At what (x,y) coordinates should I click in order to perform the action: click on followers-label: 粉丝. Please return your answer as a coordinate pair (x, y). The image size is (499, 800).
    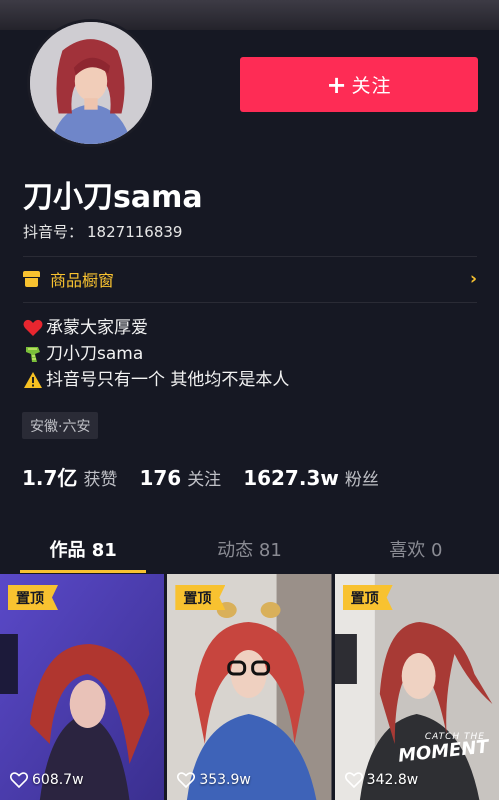
    Looking at the image, I should click on (362, 477).